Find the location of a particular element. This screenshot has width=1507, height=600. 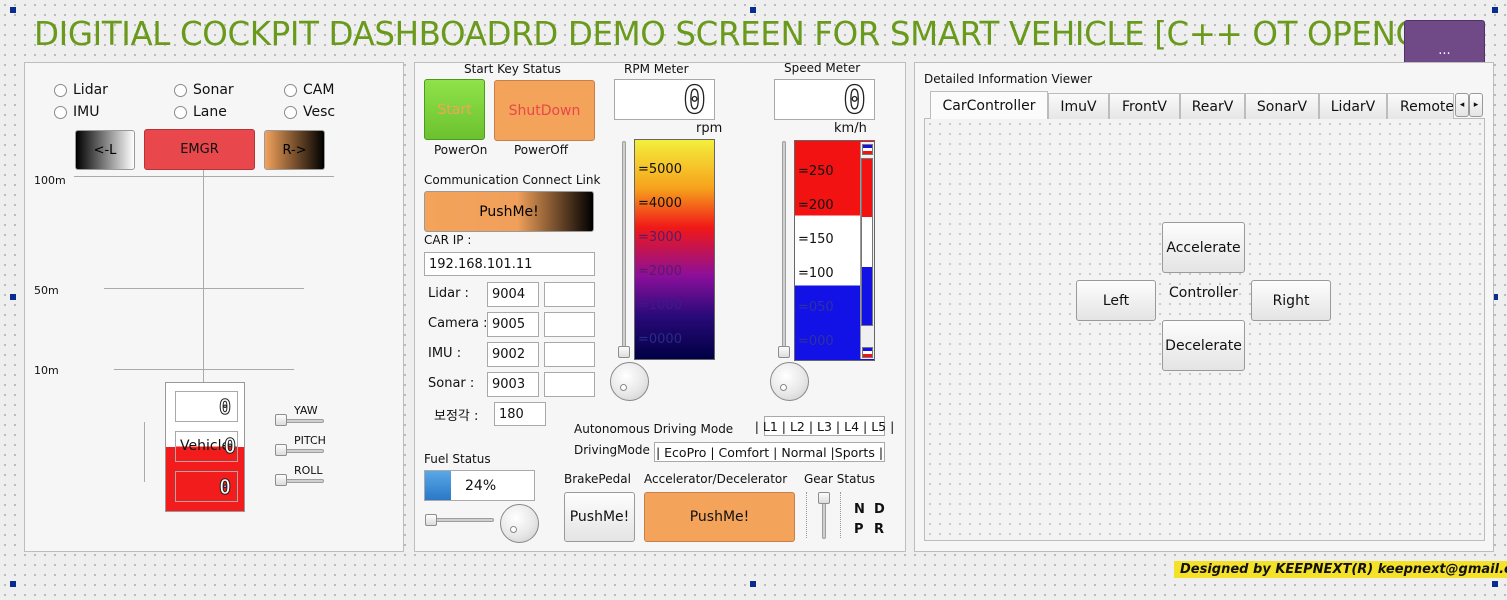

roll-slider-handle is located at coordinates (281, 480).